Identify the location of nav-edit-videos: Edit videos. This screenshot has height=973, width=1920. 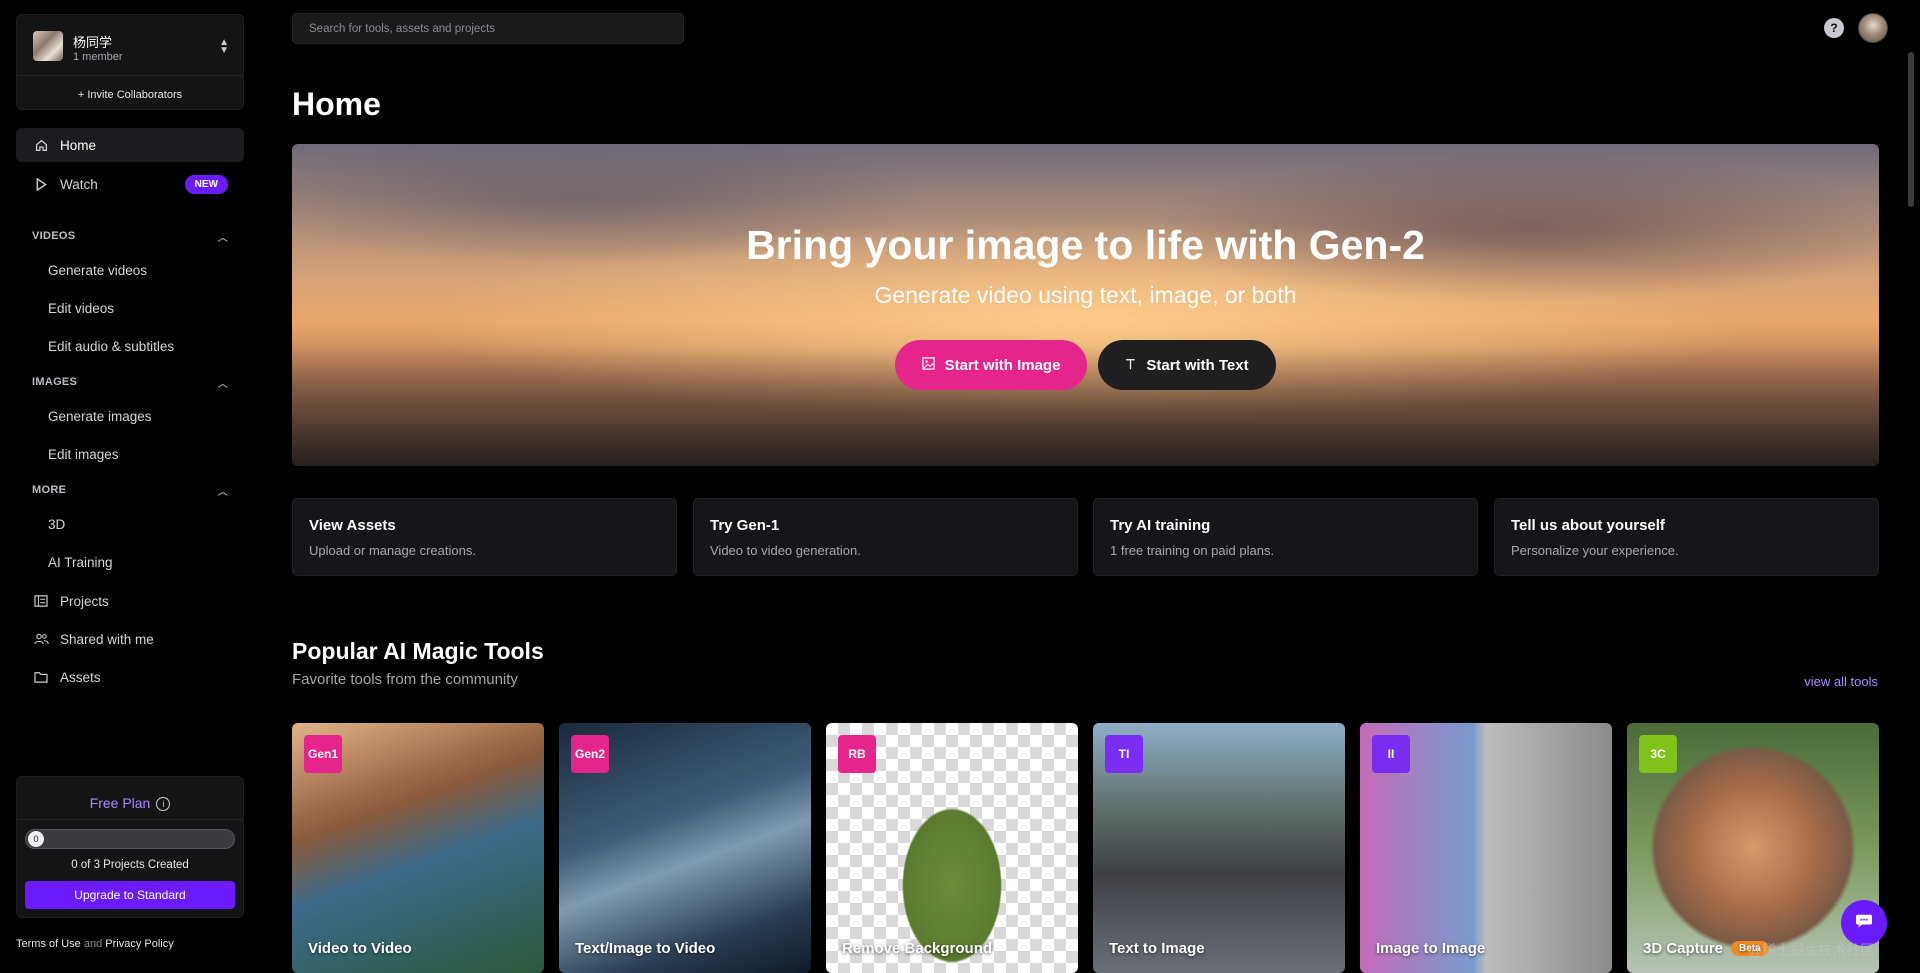
(81, 308).